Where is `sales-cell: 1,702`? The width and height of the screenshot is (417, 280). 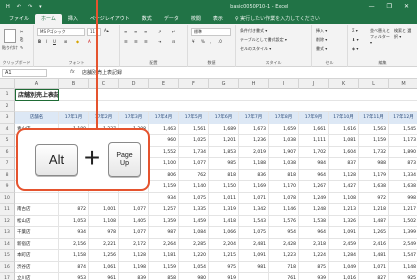 sales-cell: 1,702 is located at coordinates (314, 152).